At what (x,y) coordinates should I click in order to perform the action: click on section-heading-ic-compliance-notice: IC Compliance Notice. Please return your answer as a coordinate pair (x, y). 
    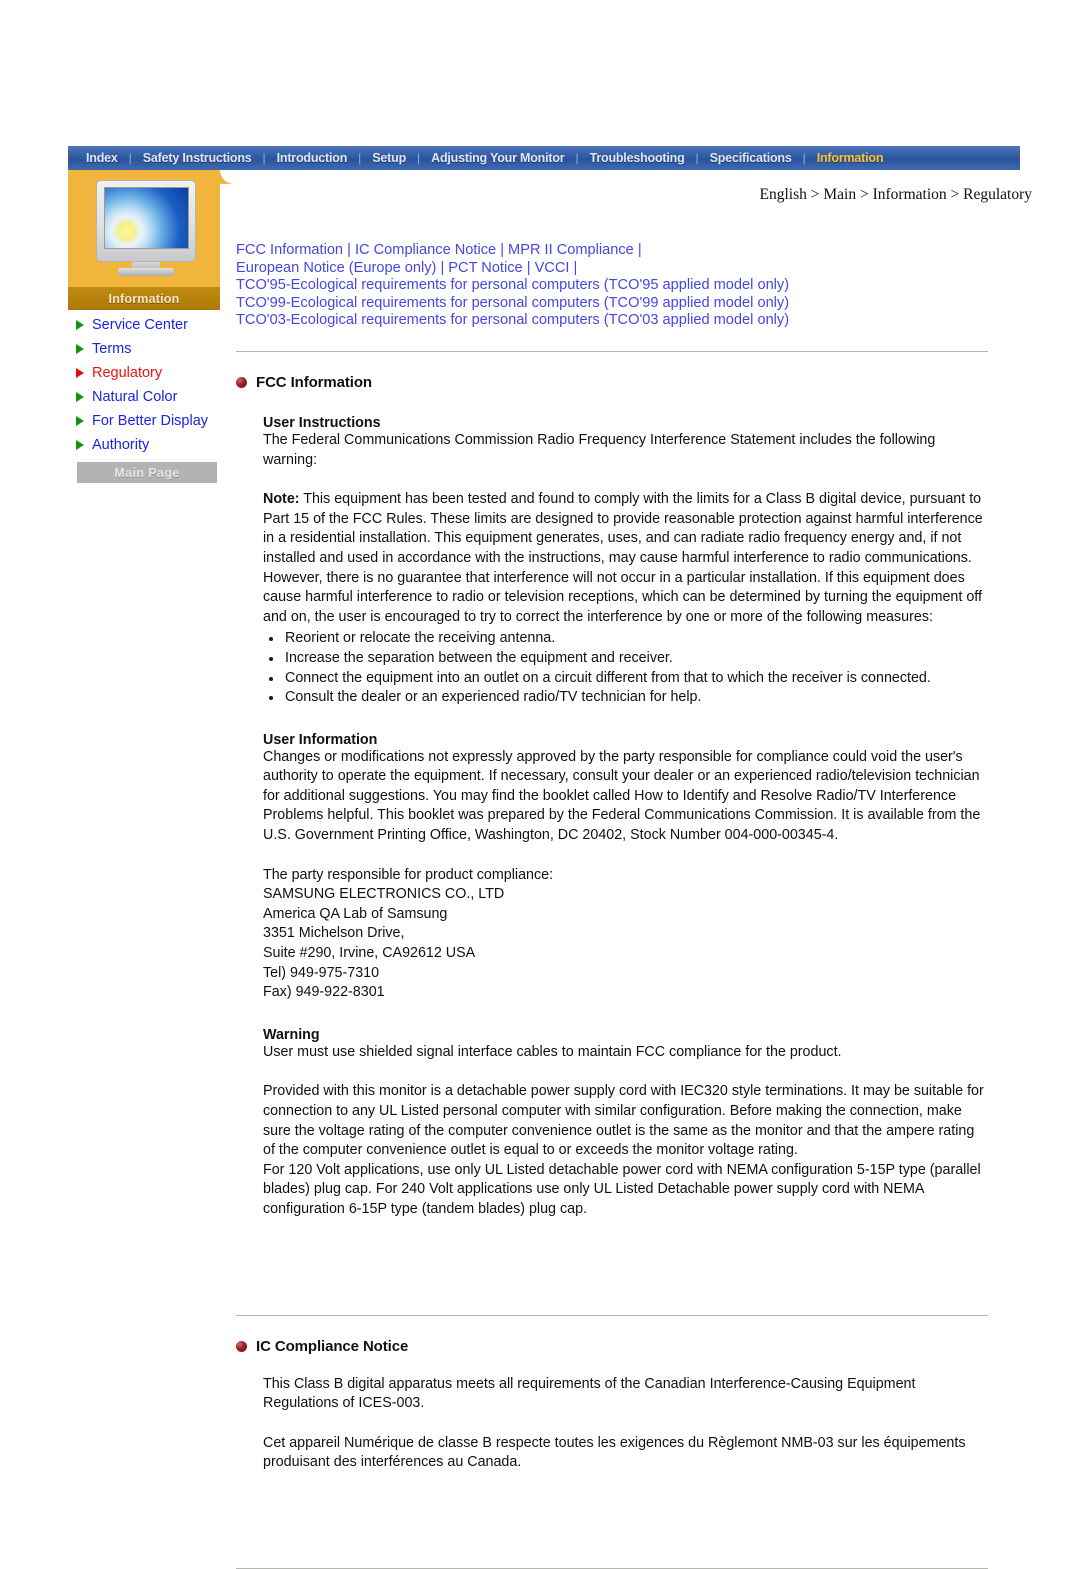
    Looking at the image, I should click on (612, 1346).